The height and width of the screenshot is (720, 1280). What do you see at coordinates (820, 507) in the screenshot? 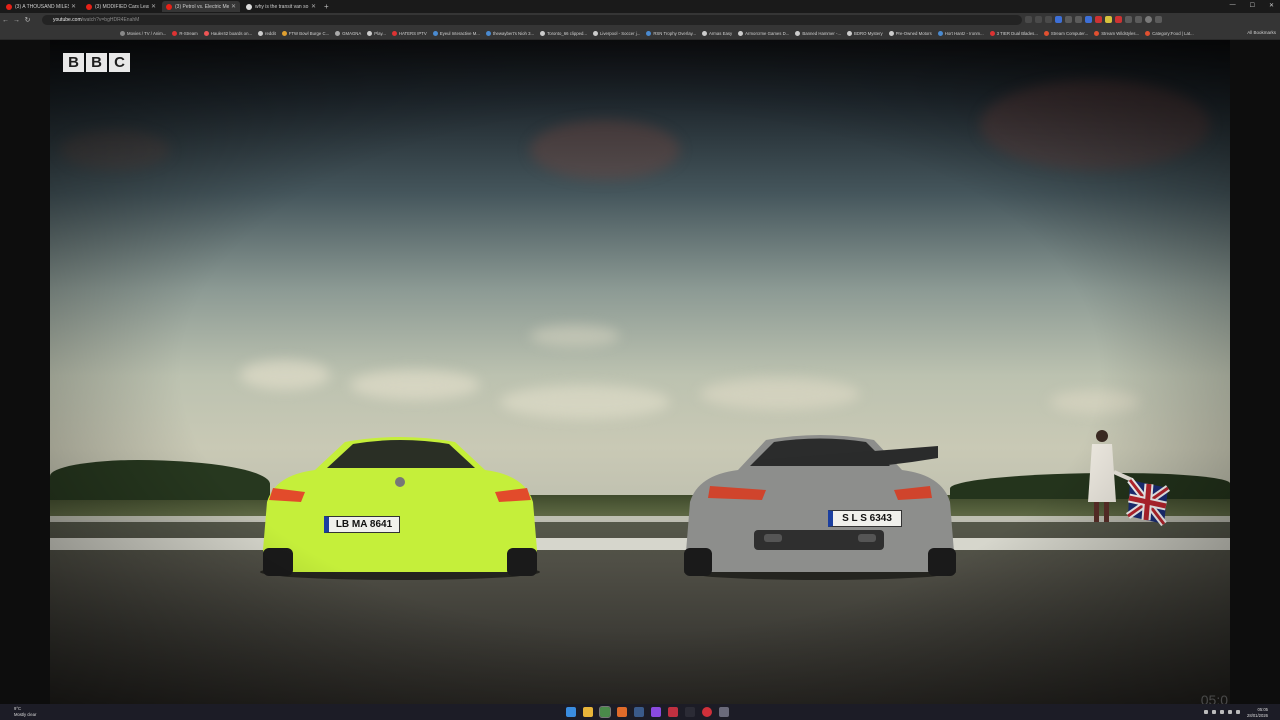
I see `silver-black-series-car` at bounding box center [820, 507].